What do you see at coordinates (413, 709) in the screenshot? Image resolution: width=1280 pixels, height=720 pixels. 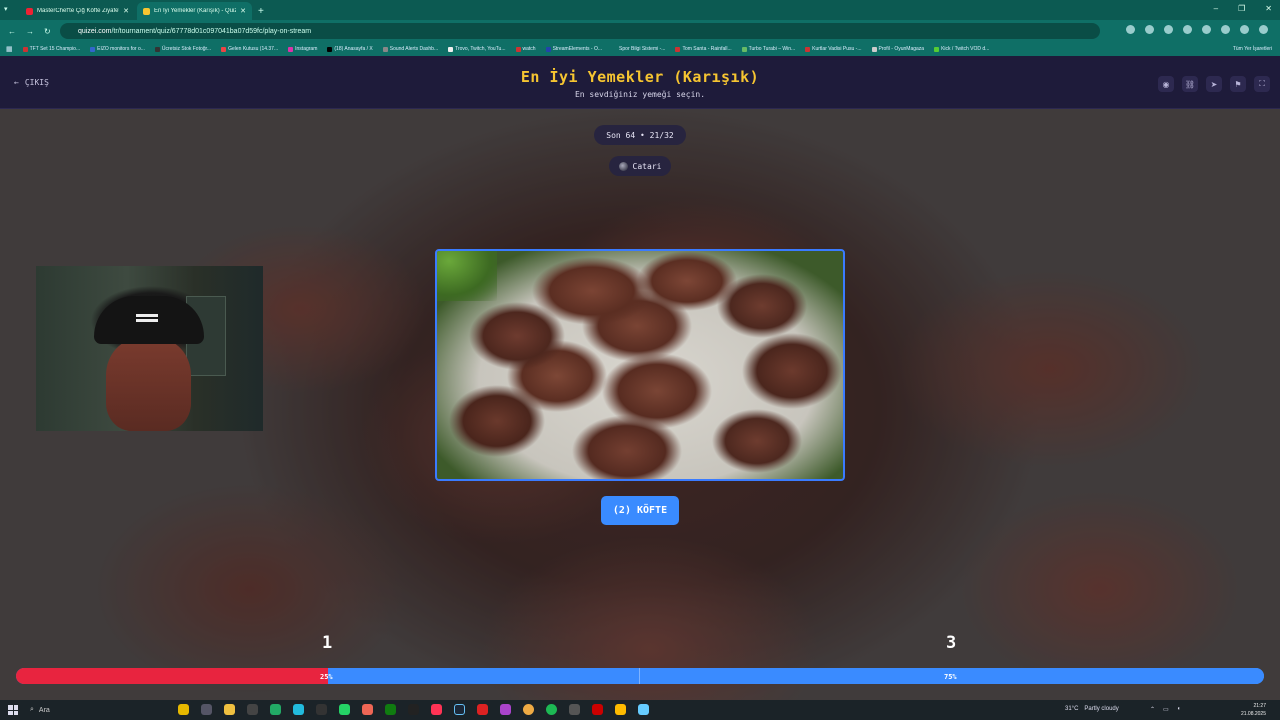 I see `epic-icon` at bounding box center [413, 709].